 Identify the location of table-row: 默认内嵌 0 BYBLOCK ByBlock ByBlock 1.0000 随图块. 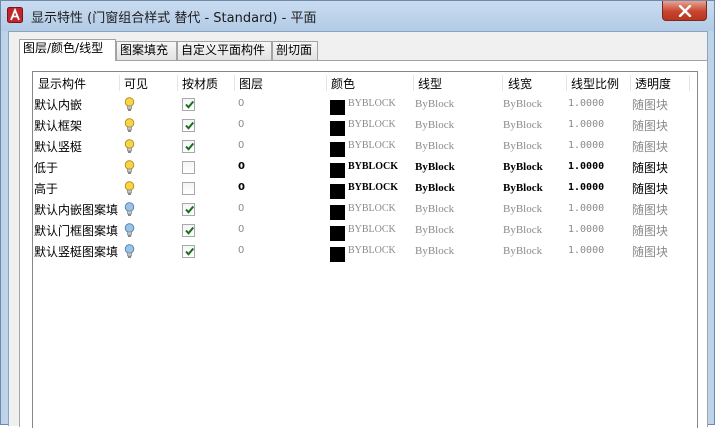
(365, 104).